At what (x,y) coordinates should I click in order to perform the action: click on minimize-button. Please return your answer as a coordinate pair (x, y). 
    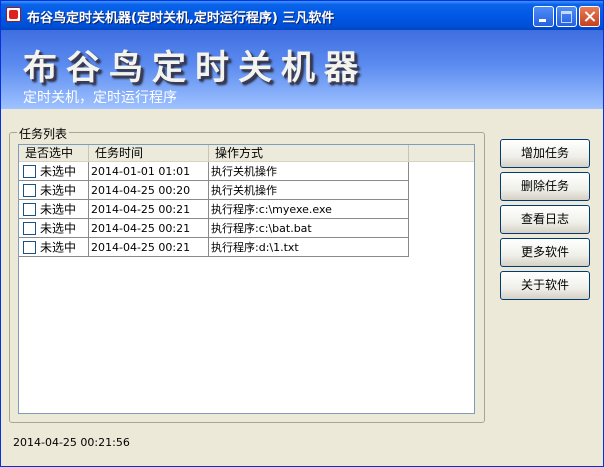
    Looking at the image, I should click on (543, 16).